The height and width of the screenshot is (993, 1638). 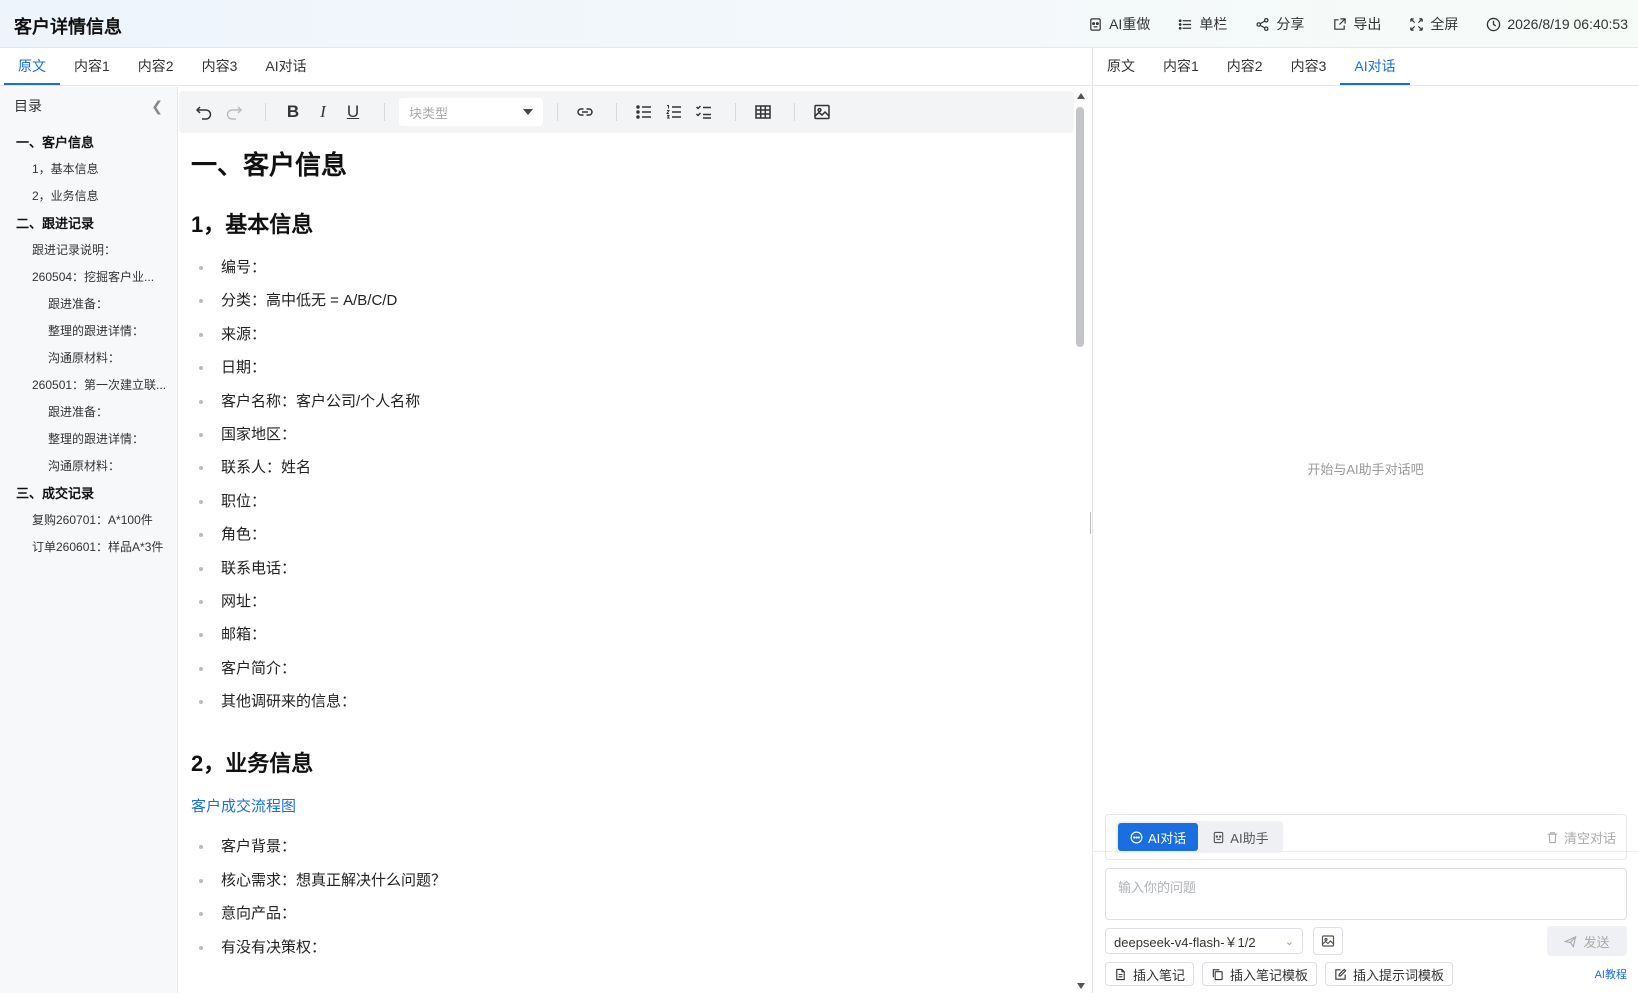 What do you see at coordinates (1444, 24) in the screenshot?
I see `fullscreen-label: 全屏` at bounding box center [1444, 24].